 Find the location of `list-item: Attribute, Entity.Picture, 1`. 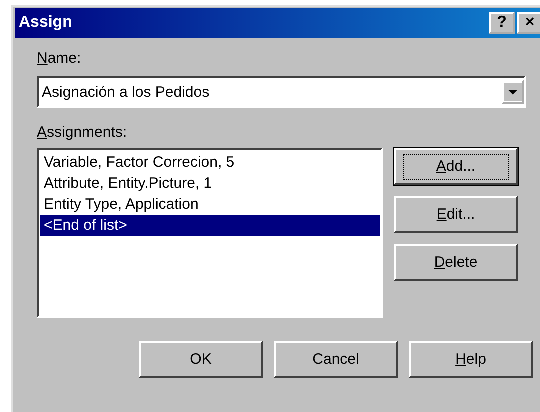

list-item: Attribute, Entity.Picture, 1 is located at coordinates (210, 183).